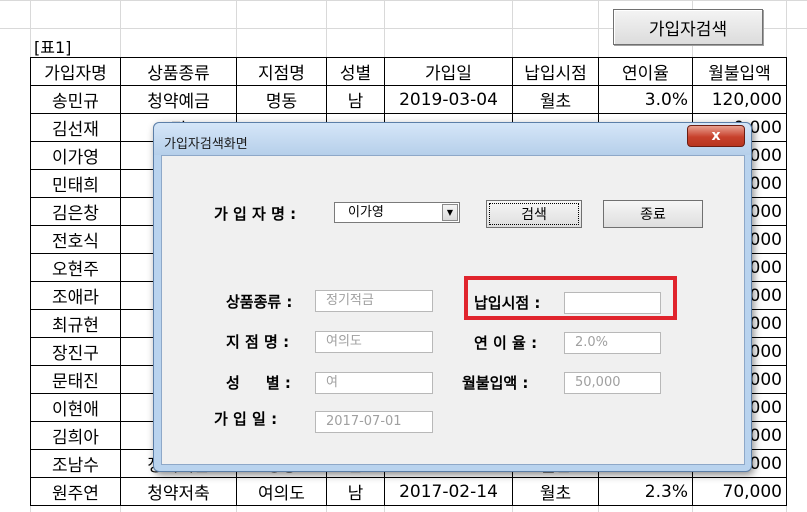 Image resolution: width=807 pixels, height=512 pixels. Describe the element at coordinates (739, 99) in the screenshot. I see `table-cell: 120,000` at that location.